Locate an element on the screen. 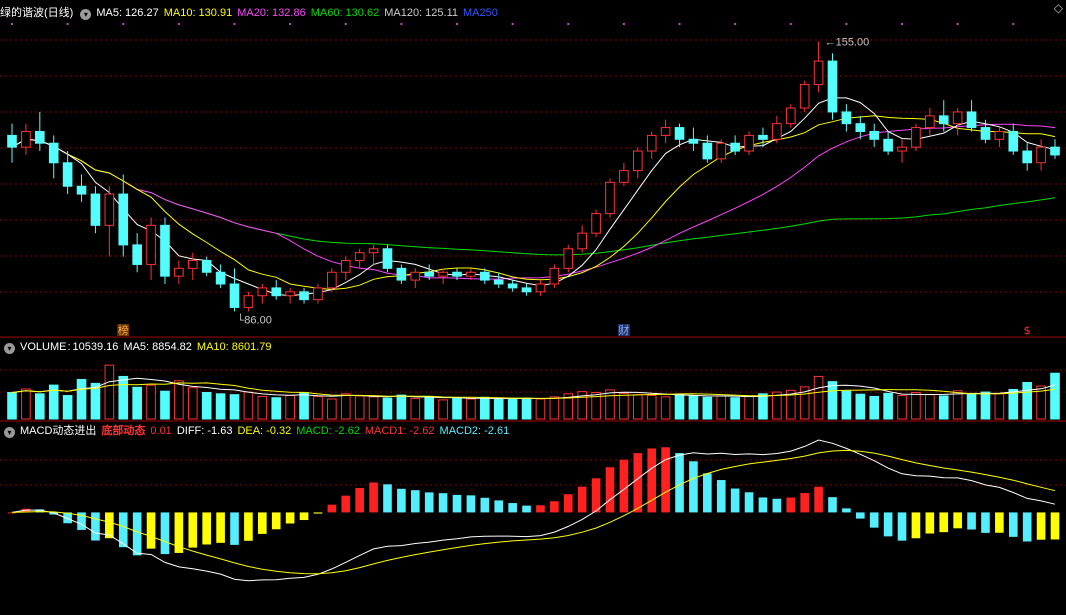  indicator-settings-icon: ▾ is located at coordinates (86, 14).